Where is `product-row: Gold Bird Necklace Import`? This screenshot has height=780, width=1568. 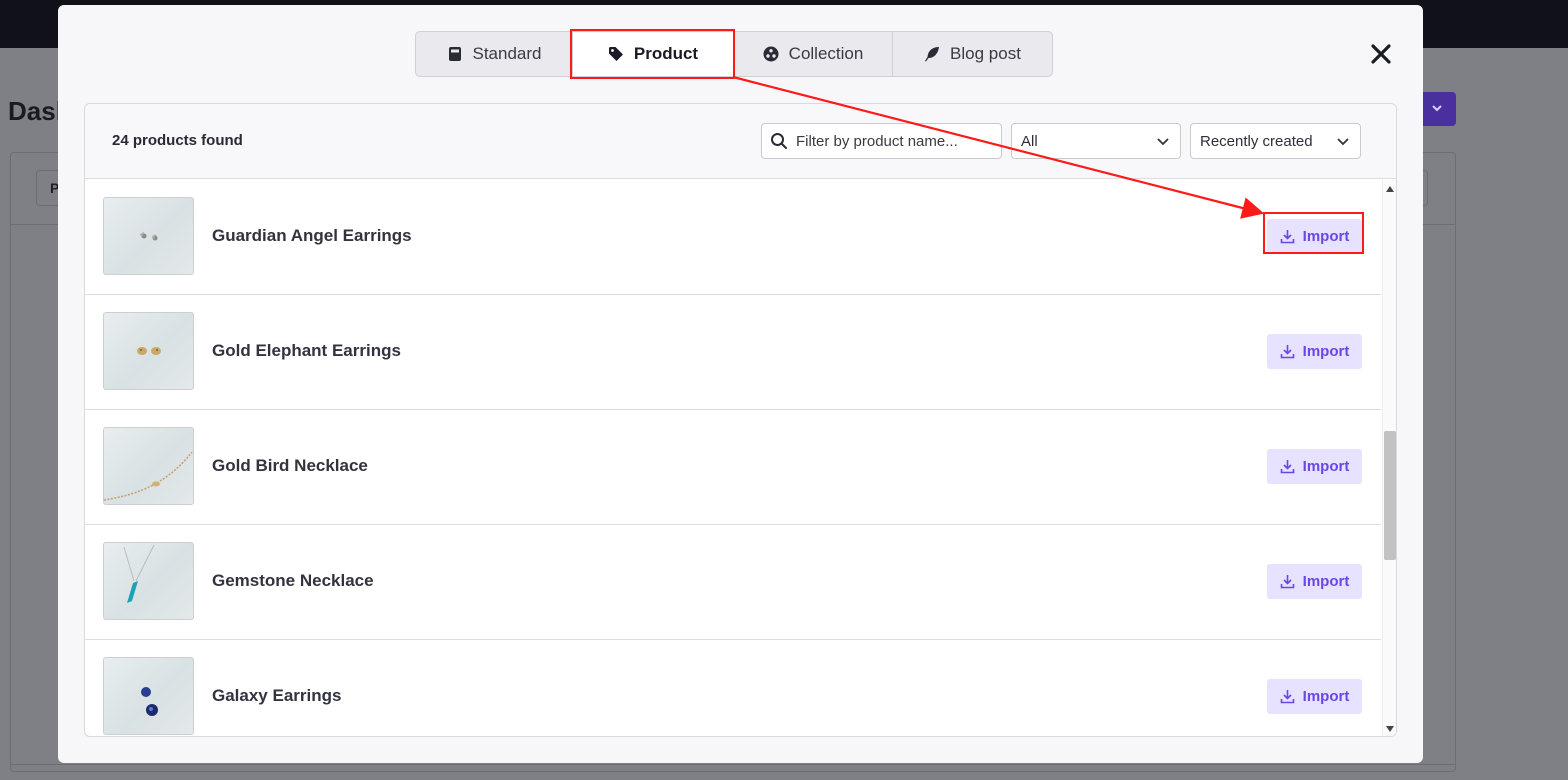 product-row: Gold Bird Necklace Import is located at coordinates (733, 467).